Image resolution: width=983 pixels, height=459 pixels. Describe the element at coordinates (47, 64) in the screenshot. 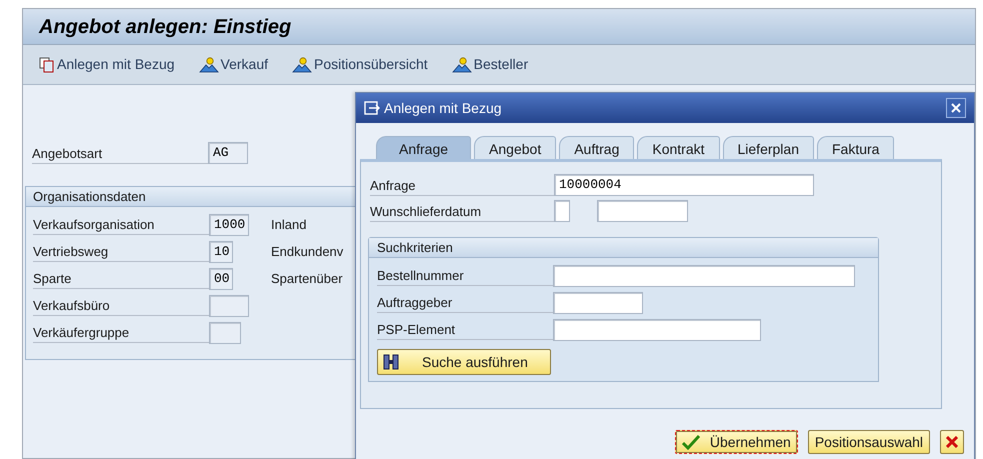

I see `copy-icon` at that location.